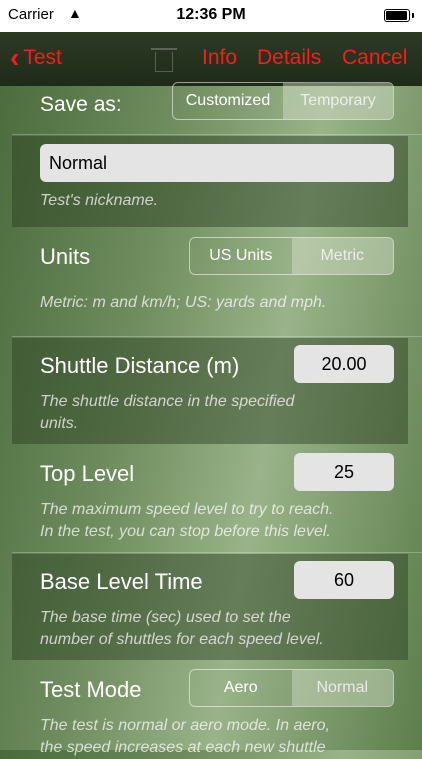  What do you see at coordinates (342, 256) in the screenshot?
I see `segment-metric: Metric` at bounding box center [342, 256].